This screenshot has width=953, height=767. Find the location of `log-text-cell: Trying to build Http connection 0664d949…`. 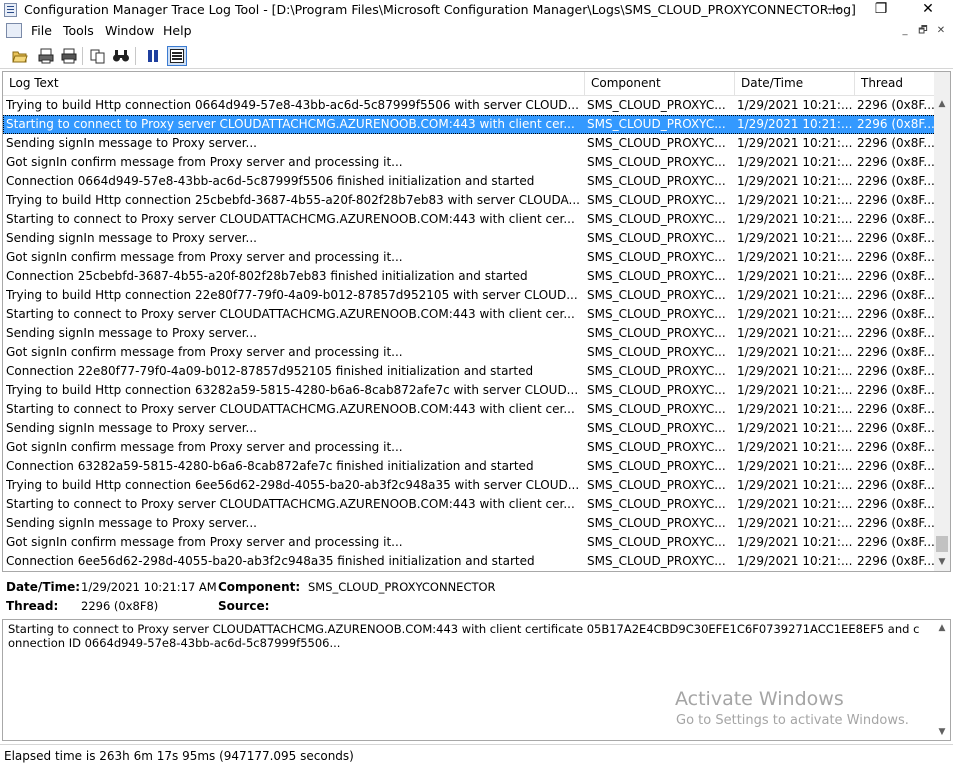

log-text-cell: Trying to build Http connection 0664d949… is located at coordinates (292, 105).